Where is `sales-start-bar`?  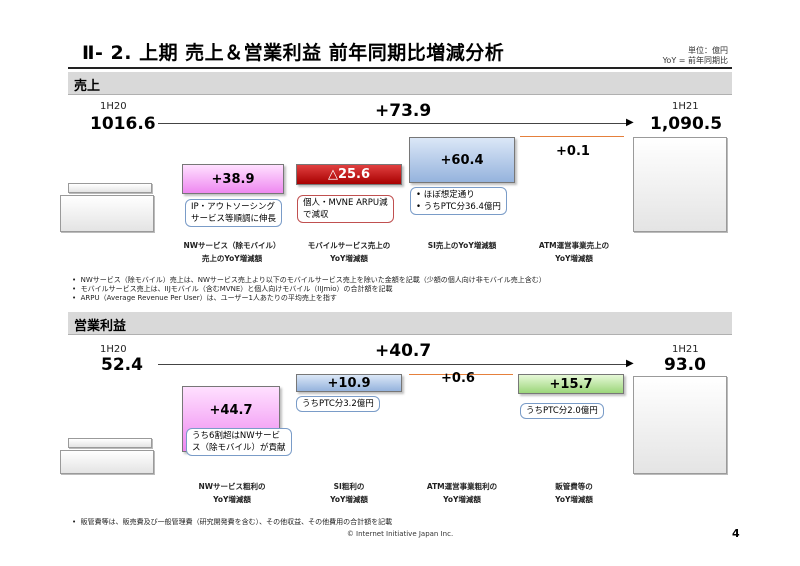
sales-start-bar is located at coordinates (107, 213).